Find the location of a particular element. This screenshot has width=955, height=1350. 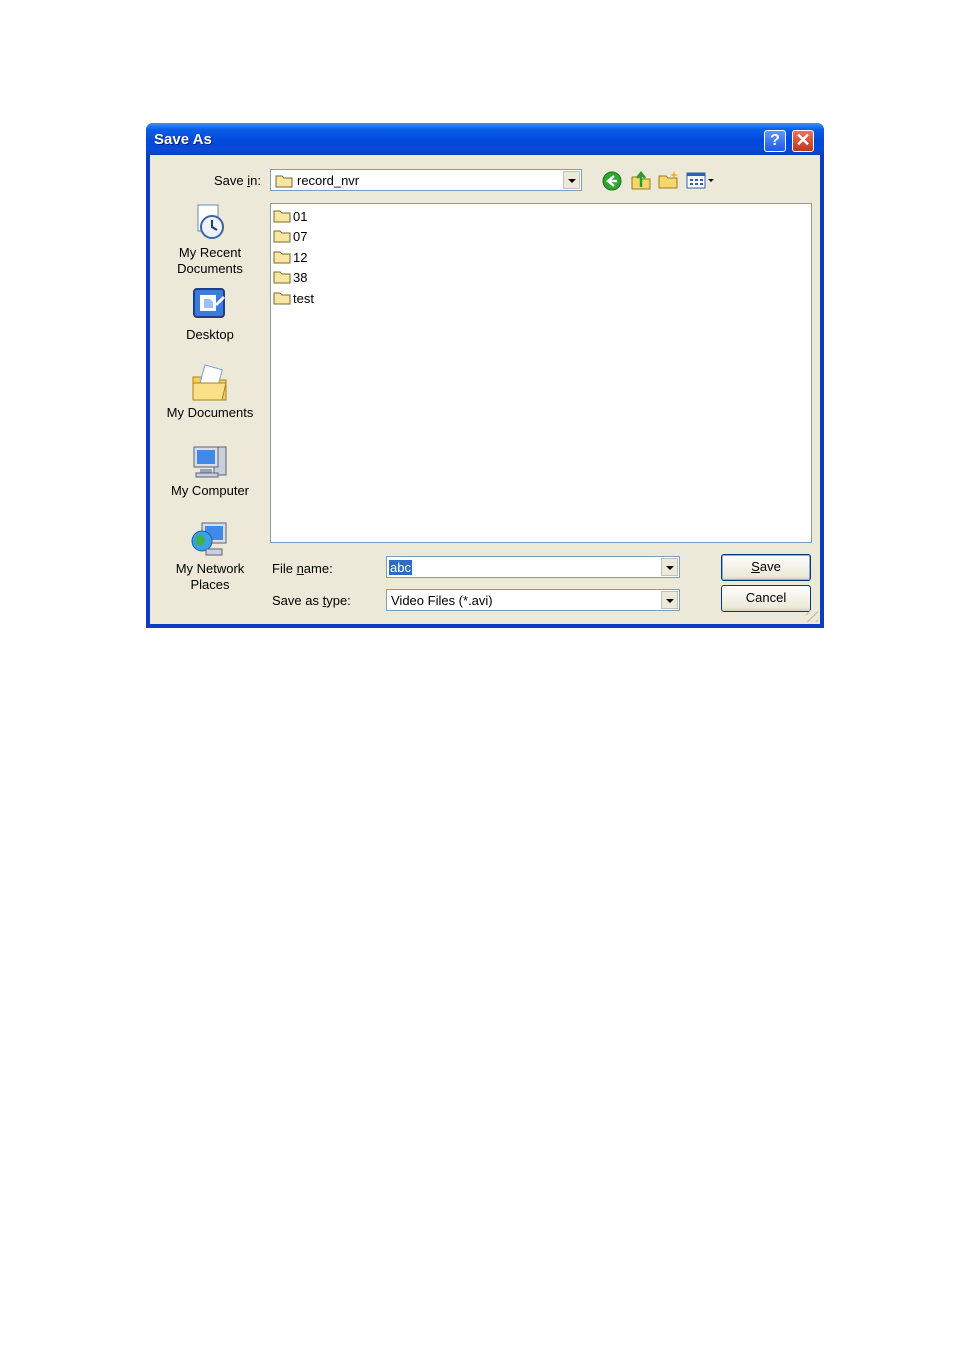

save-as-type-dropdown: Video Files (*.avi) is located at coordinates (533, 600).